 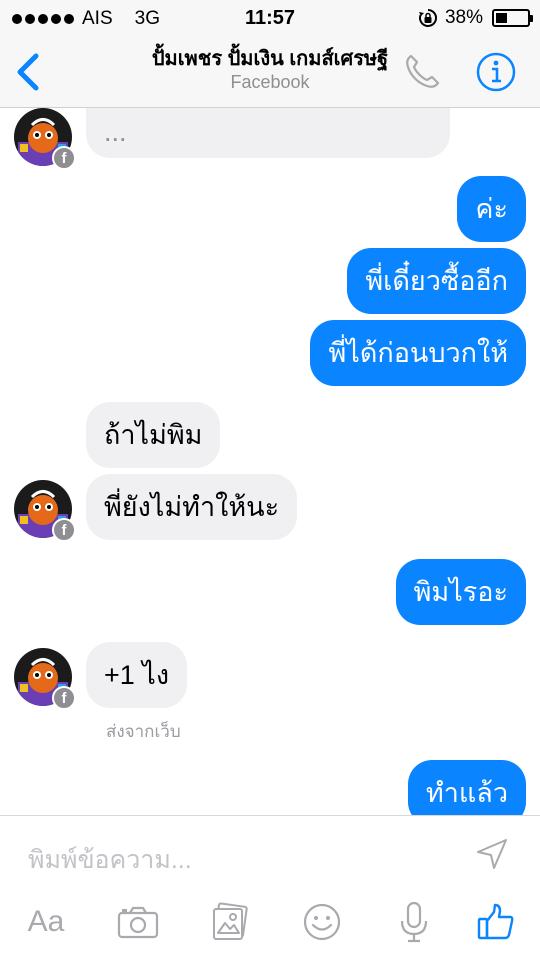 I want to click on message-bubble-outgoing: ทำแล้ว, so click(x=466, y=787).